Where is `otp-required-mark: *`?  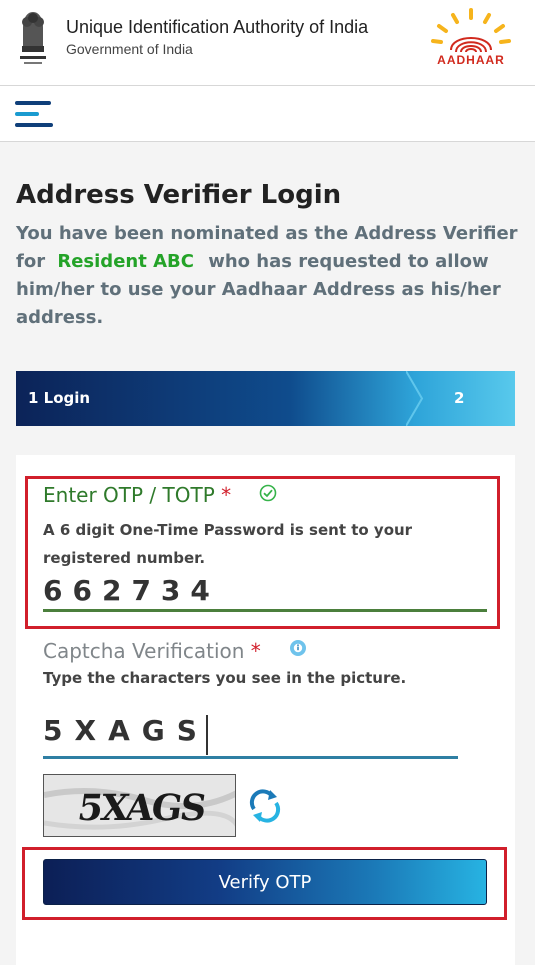
otp-required-mark: * is located at coordinates (226, 495).